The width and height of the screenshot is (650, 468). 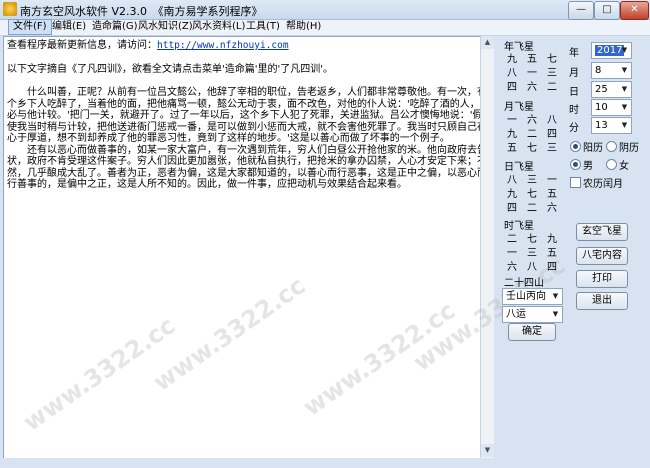 What do you see at coordinates (593, 148) in the screenshot?
I see `solar-label: 阳历` at bounding box center [593, 148].